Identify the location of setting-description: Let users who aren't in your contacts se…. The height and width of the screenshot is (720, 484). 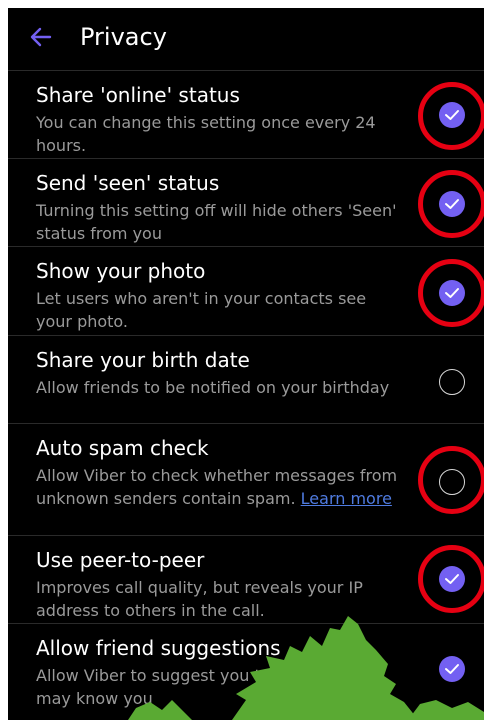
(201, 310).